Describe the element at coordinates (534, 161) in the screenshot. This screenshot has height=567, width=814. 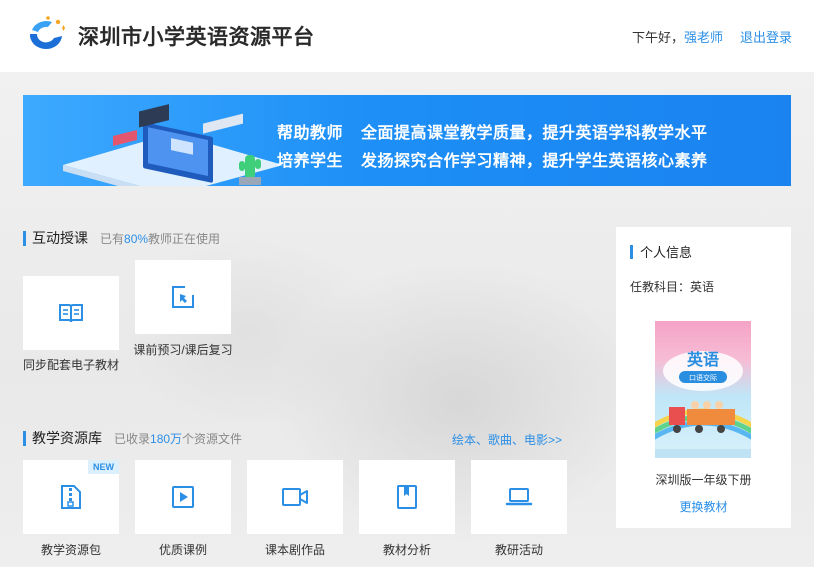
I see `banner-line-2-text: 发扬探究合作学习精神，提升学生英语核心素养` at that location.